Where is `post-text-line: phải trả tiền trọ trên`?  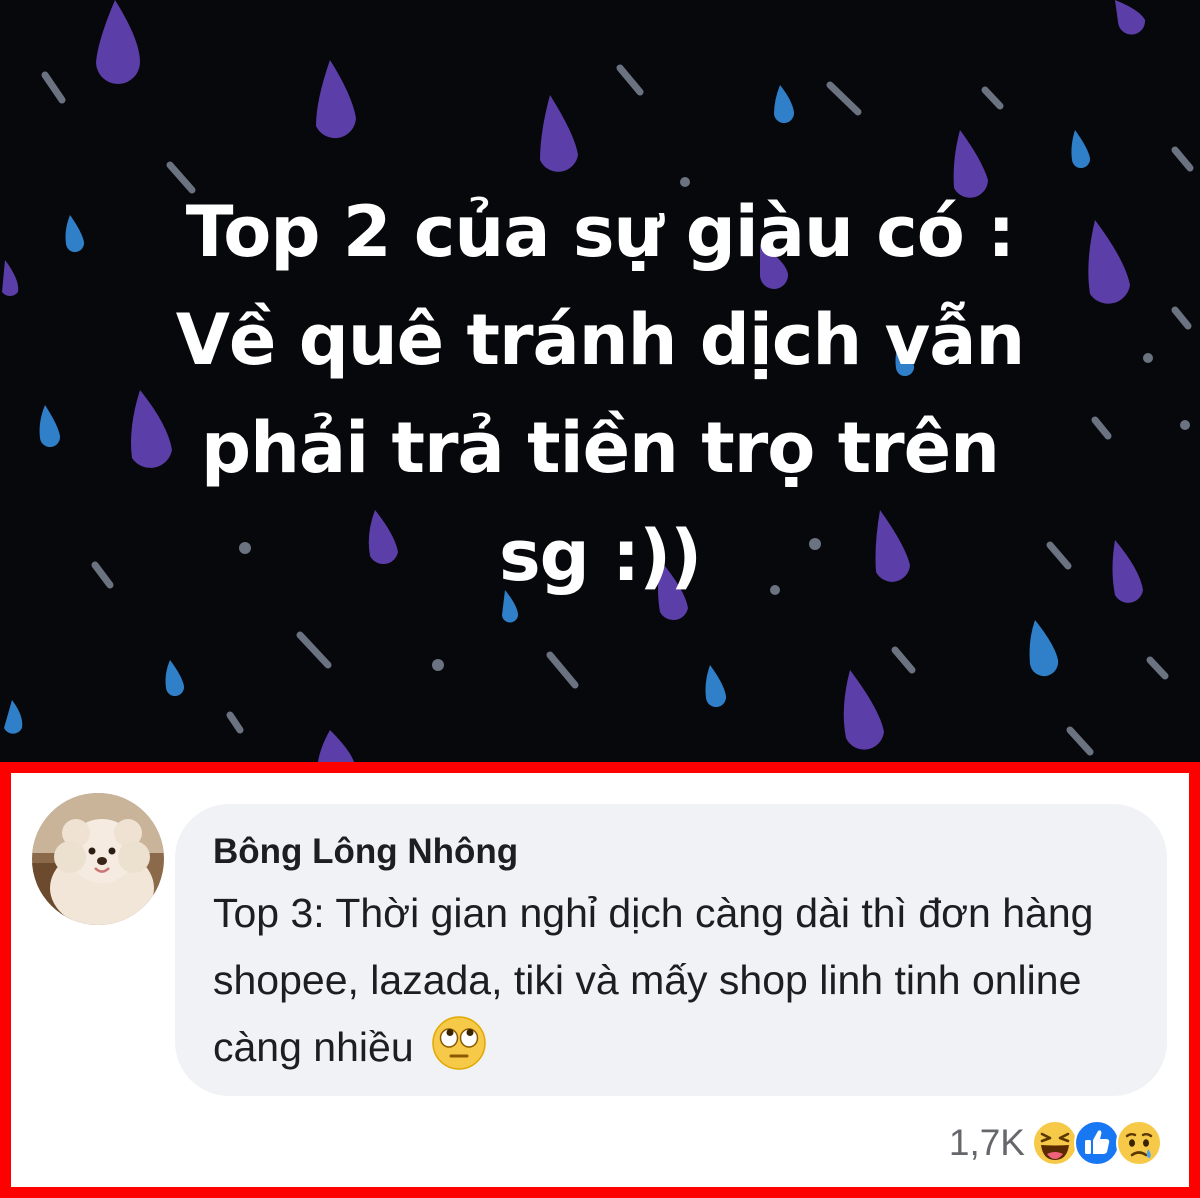
post-text-line: phải trả tiền trọ trên is located at coordinates (600, 448).